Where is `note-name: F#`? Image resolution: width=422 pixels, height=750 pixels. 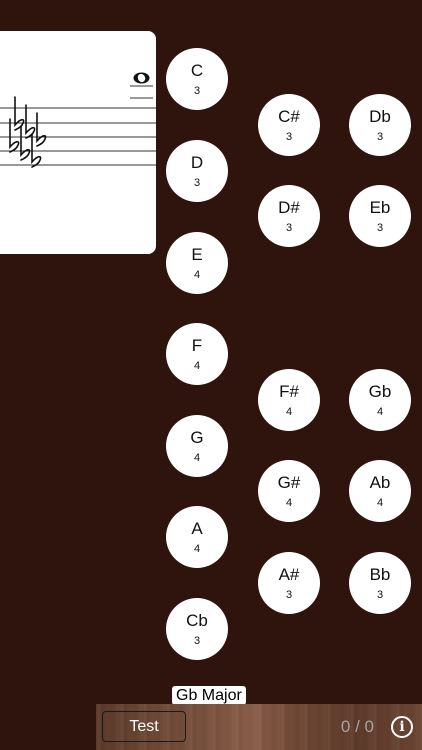 note-name: F# is located at coordinates (289, 391).